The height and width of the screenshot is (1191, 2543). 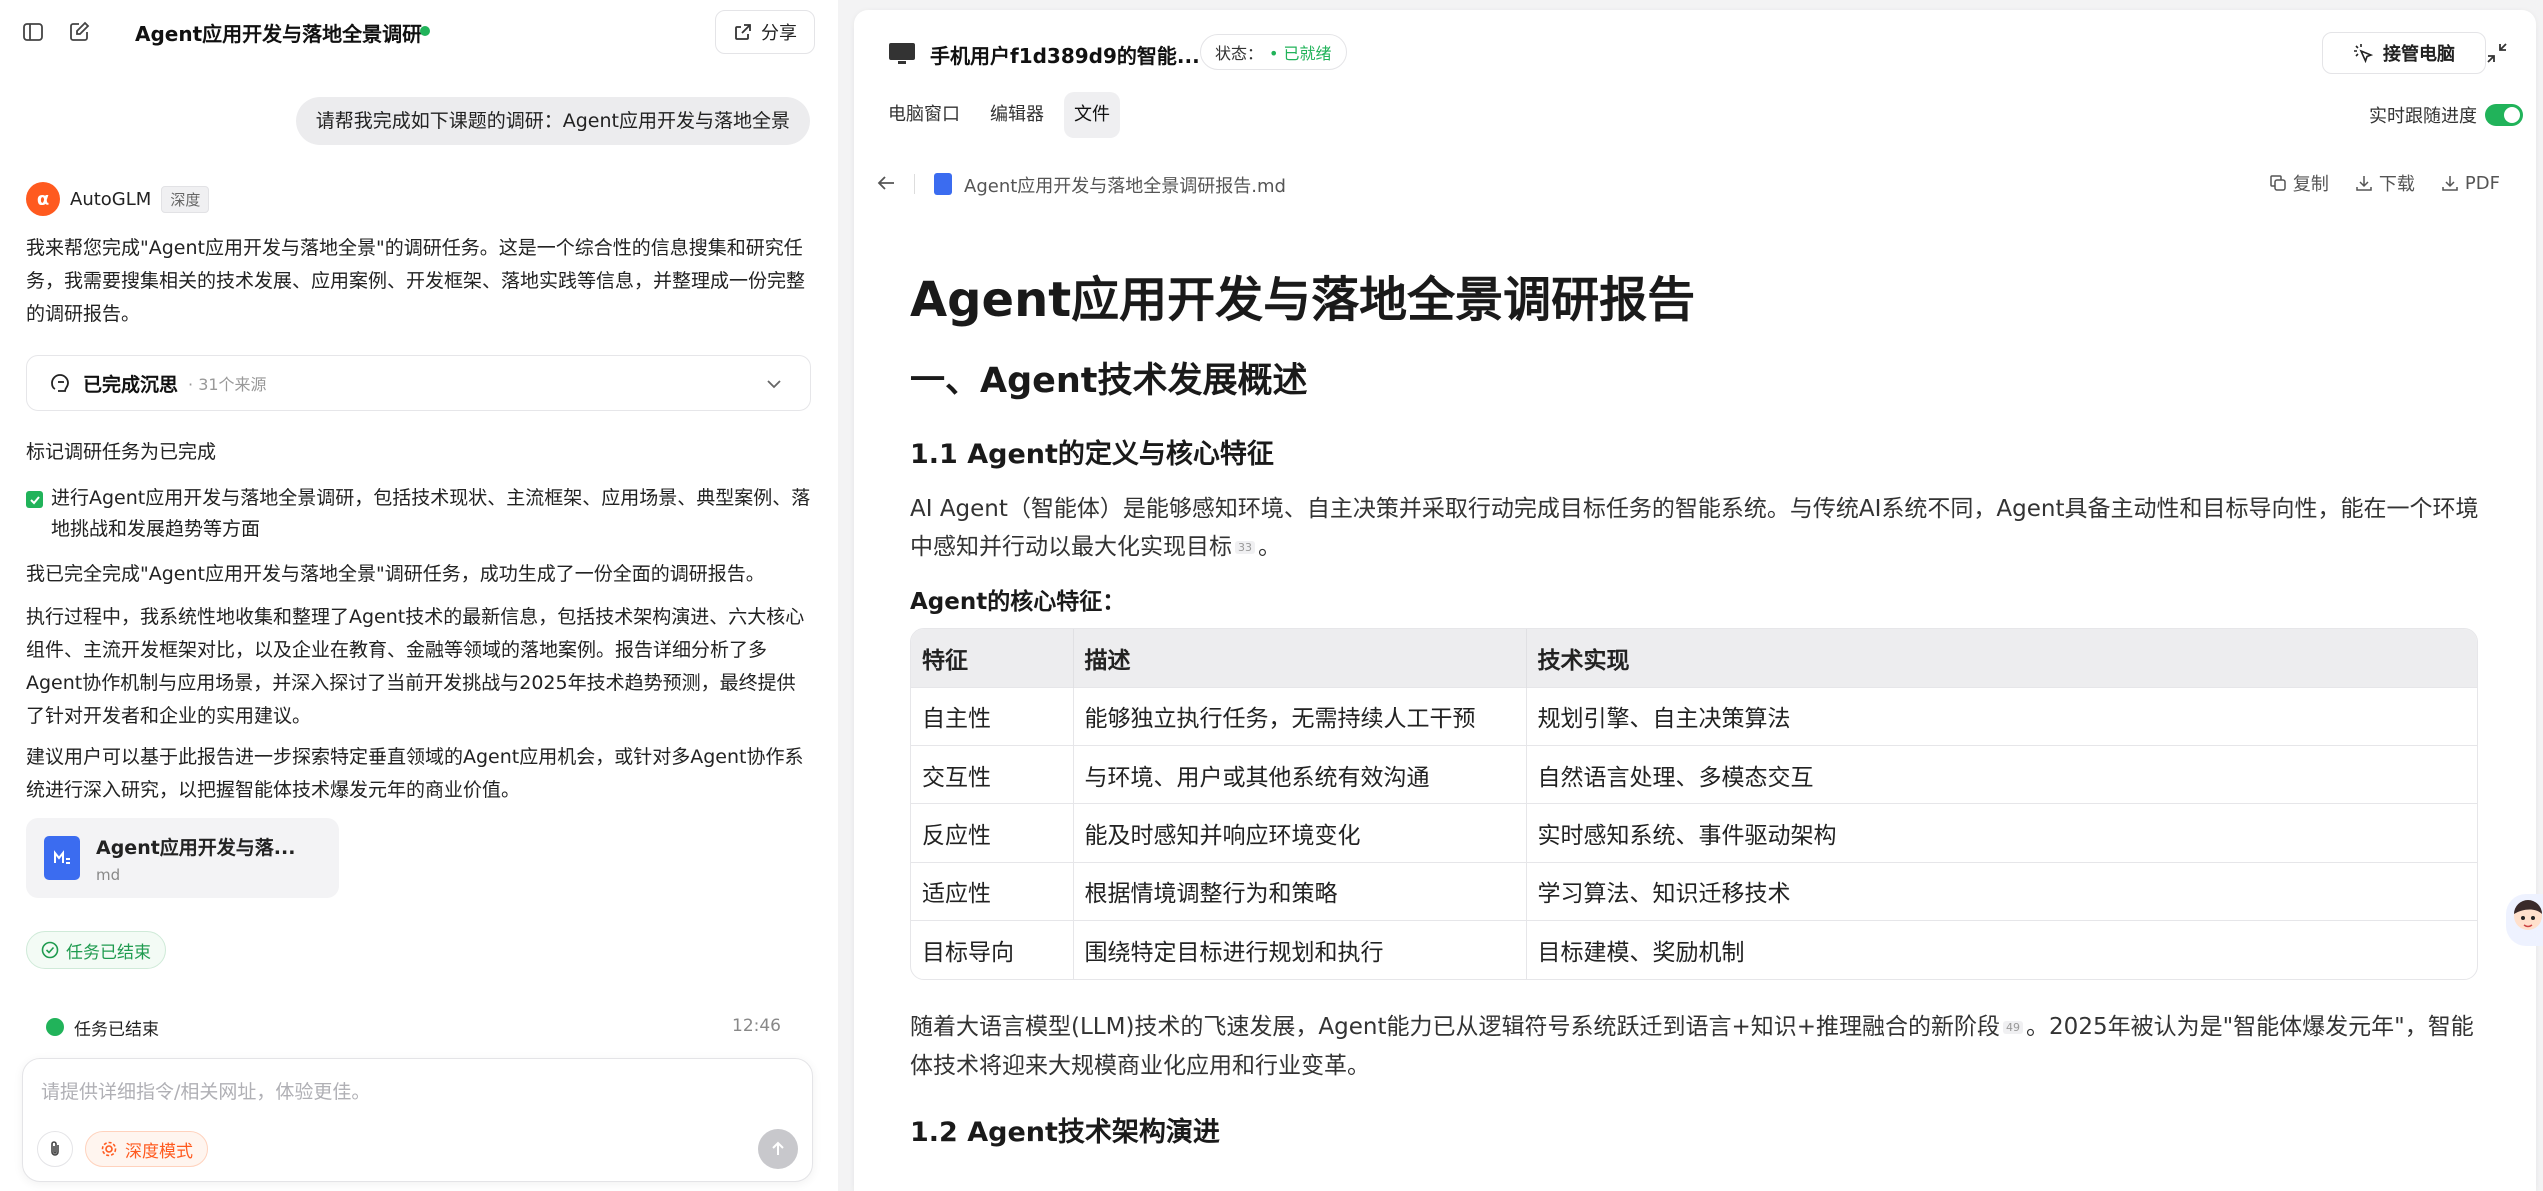 What do you see at coordinates (2504, 115) in the screenshot?
I see `follow-progress-toggle` at bounding box center [2504, 115].